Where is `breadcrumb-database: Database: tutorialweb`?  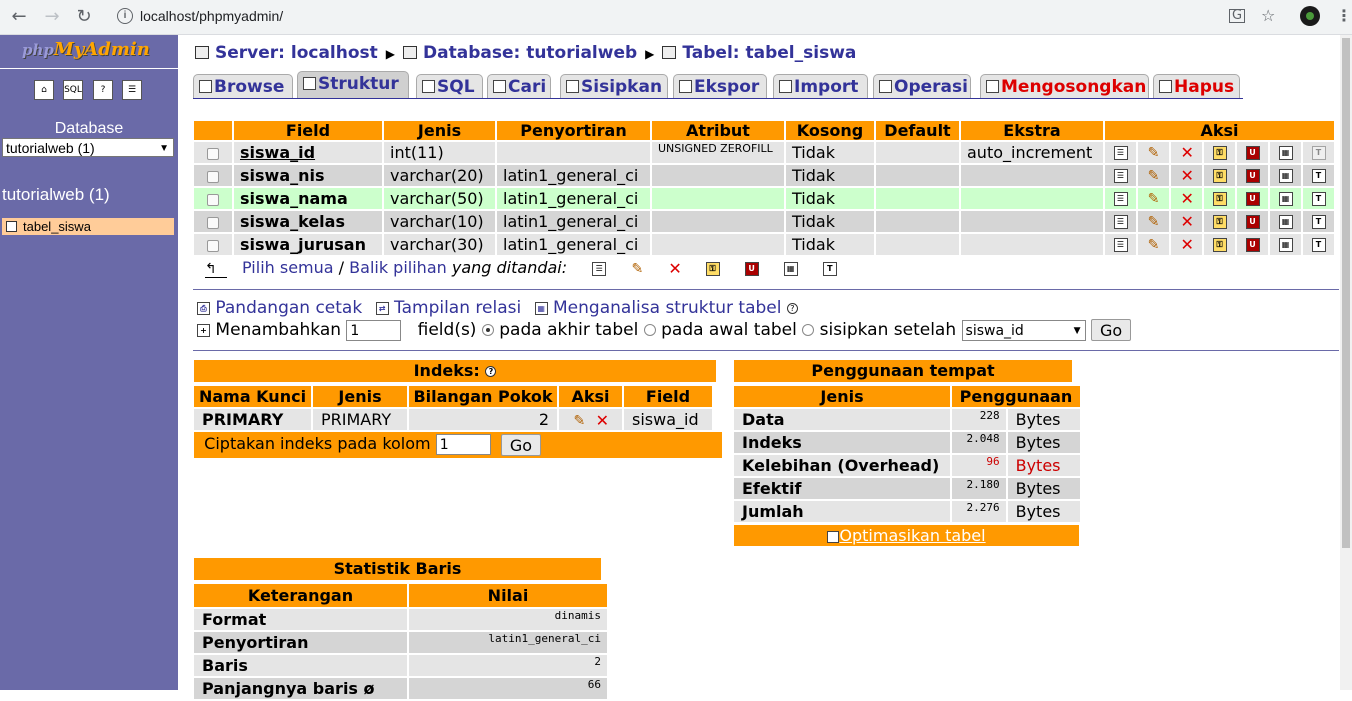
breadcrumb-database: Database: tutorialweb is located at coordinates (530, 53).